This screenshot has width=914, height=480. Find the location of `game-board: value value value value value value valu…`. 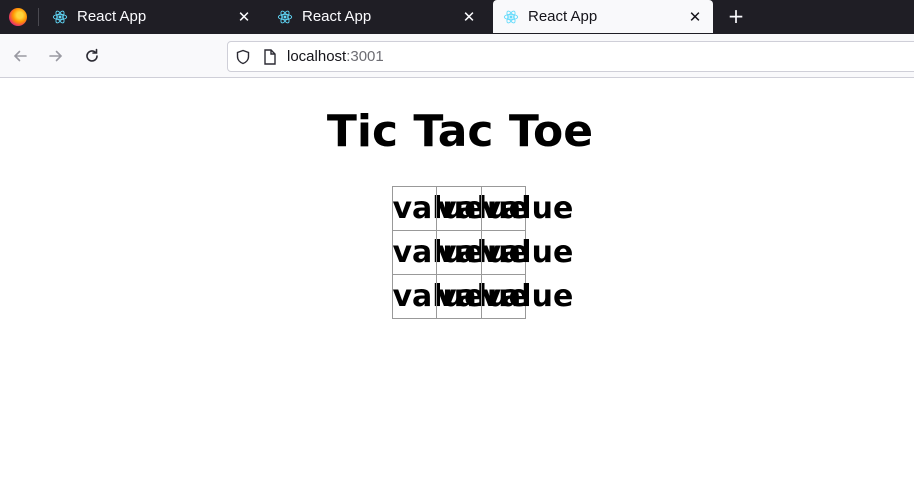

game-board: value value value value value value valu… is located at coordinates (482, 252).